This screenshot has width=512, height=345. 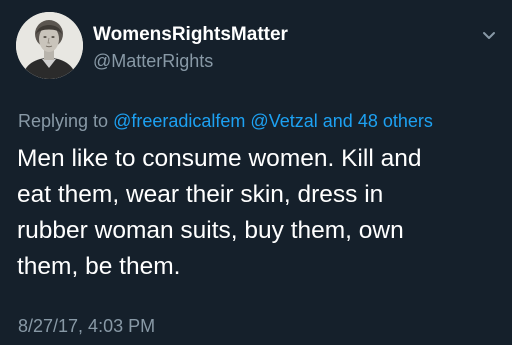 I want to click on others-link: 48 others, so click(x=395, y=121).